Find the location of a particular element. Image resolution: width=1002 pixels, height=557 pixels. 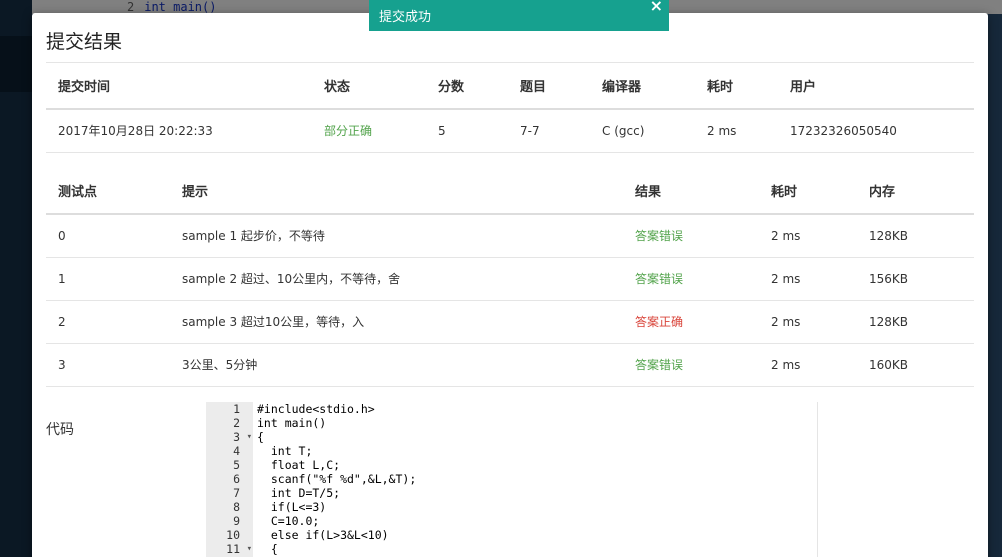

close-icon: × is located at coordinates (656, 7).